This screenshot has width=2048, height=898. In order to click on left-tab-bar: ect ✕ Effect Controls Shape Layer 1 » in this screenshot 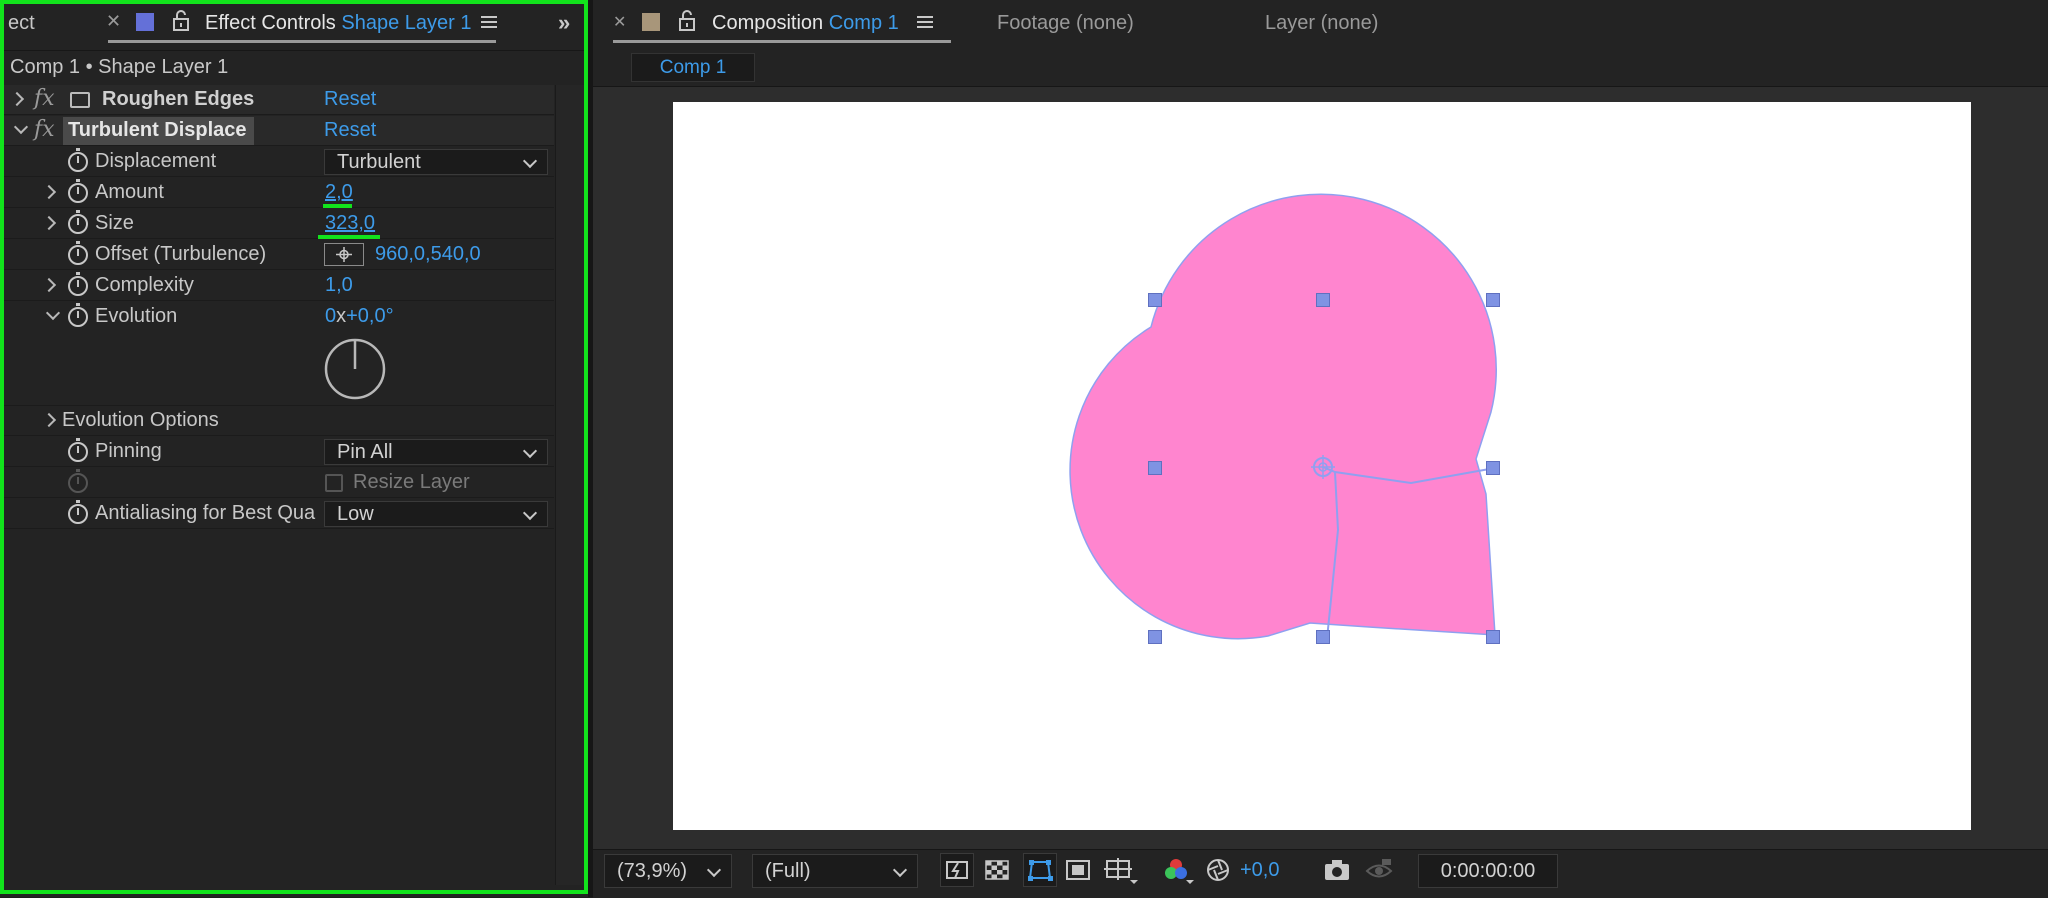, I will do `click(296, 25)`.